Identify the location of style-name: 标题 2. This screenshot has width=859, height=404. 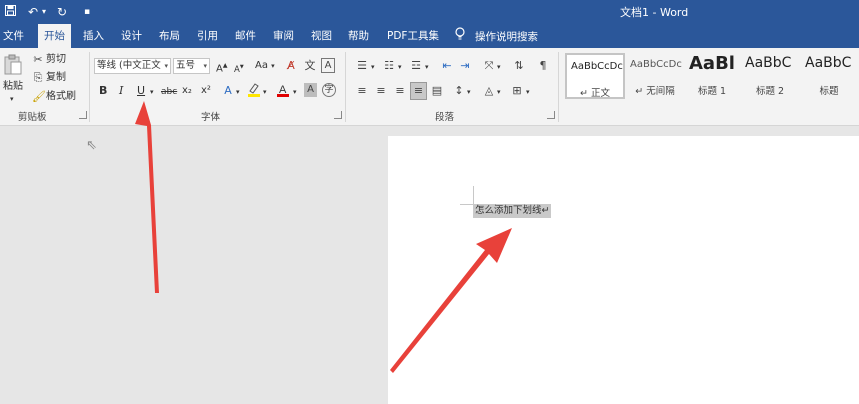
(770, 91).